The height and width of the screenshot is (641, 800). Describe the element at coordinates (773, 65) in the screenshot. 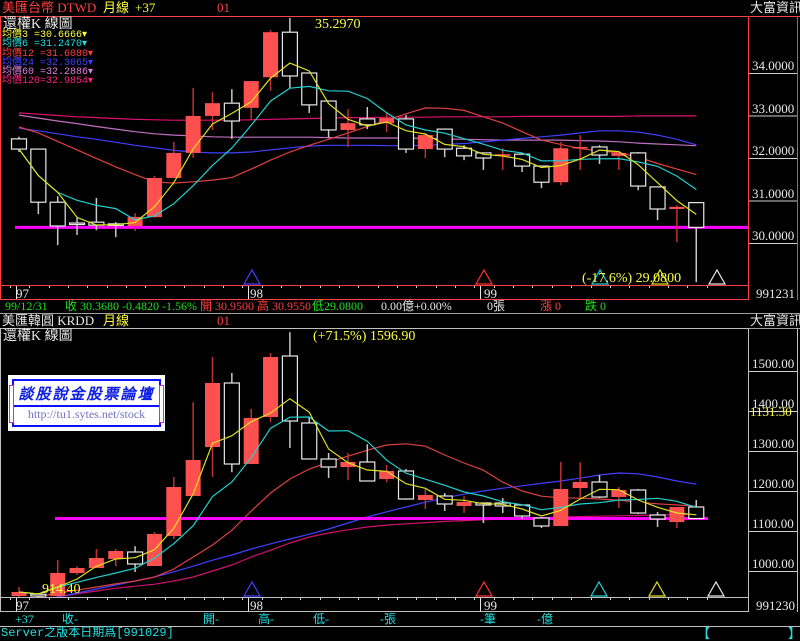

I see `y-tick-label: 34.0000` at that location.